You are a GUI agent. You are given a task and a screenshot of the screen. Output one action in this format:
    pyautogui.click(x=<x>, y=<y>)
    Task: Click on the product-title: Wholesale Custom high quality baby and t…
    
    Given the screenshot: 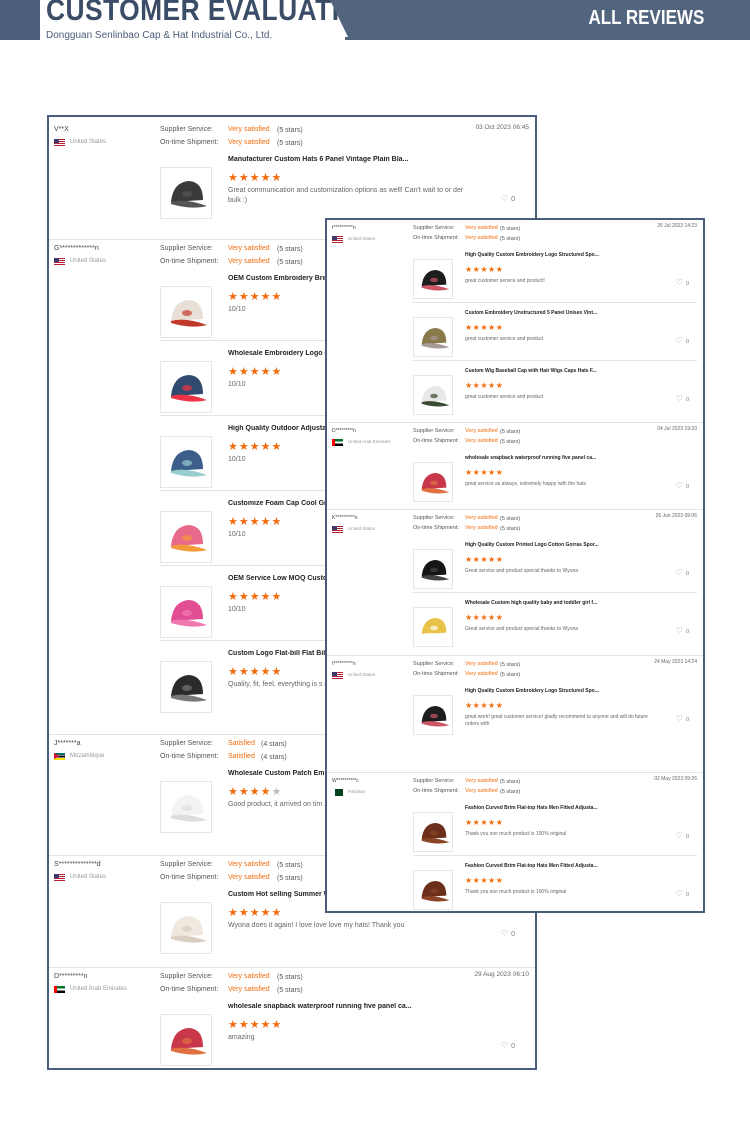 What is the action you would take?
    pyautogui.click(x=540, y=603)
    